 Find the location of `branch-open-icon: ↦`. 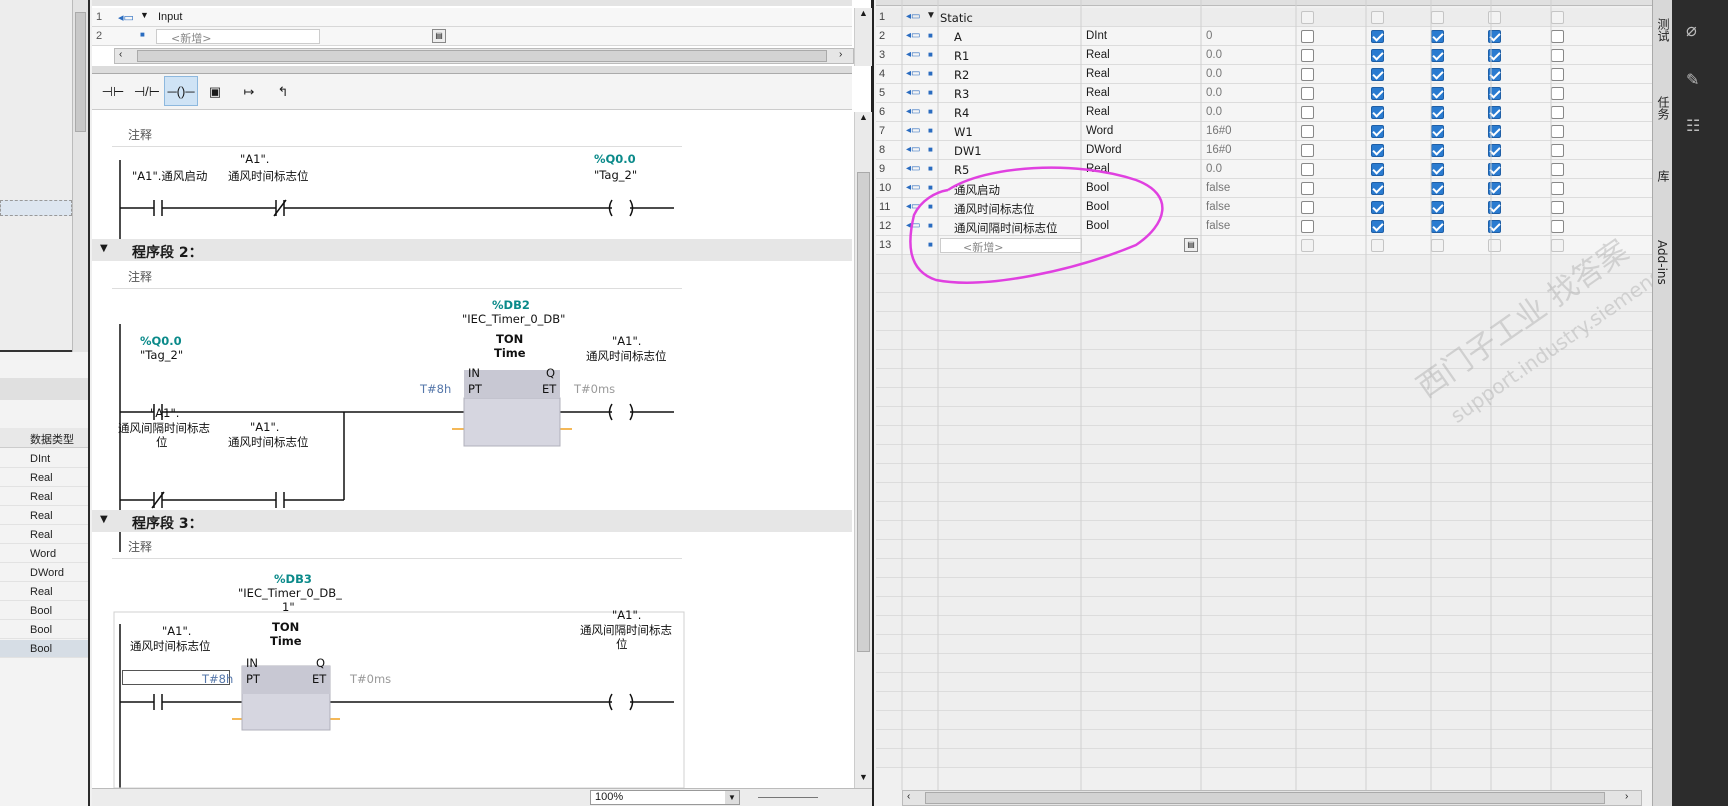

branch-open-icon: ↦ is located at coordinates (249, 91).